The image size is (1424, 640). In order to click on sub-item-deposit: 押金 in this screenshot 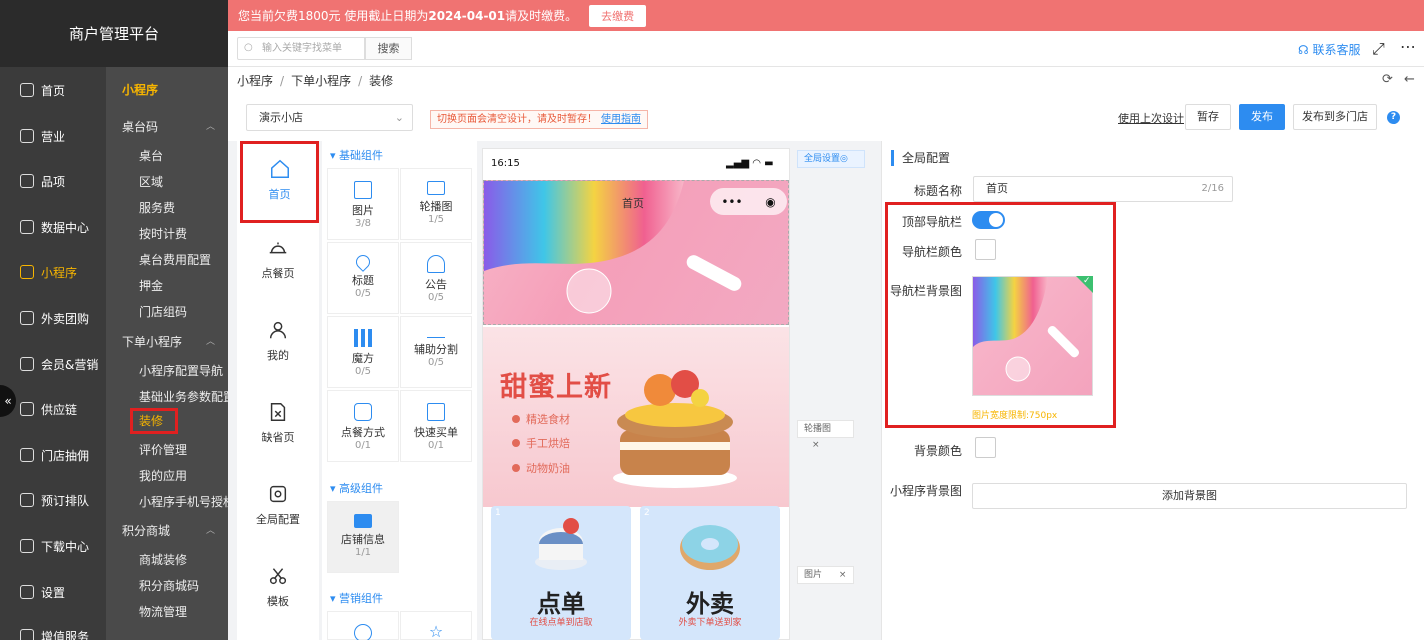, I will do `click(151, 285)`.